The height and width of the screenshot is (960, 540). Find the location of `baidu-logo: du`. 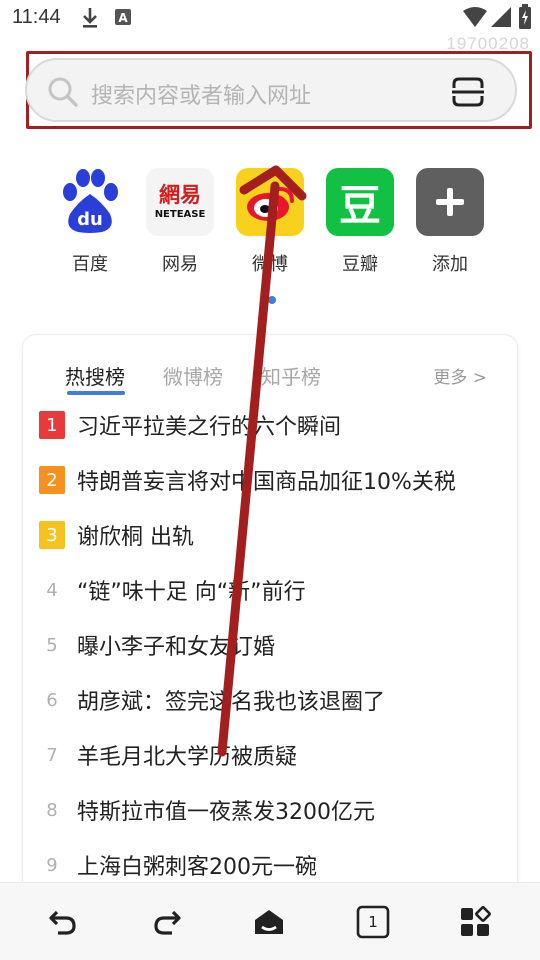

baidu-logo: du is located at coordinates (90, 202).